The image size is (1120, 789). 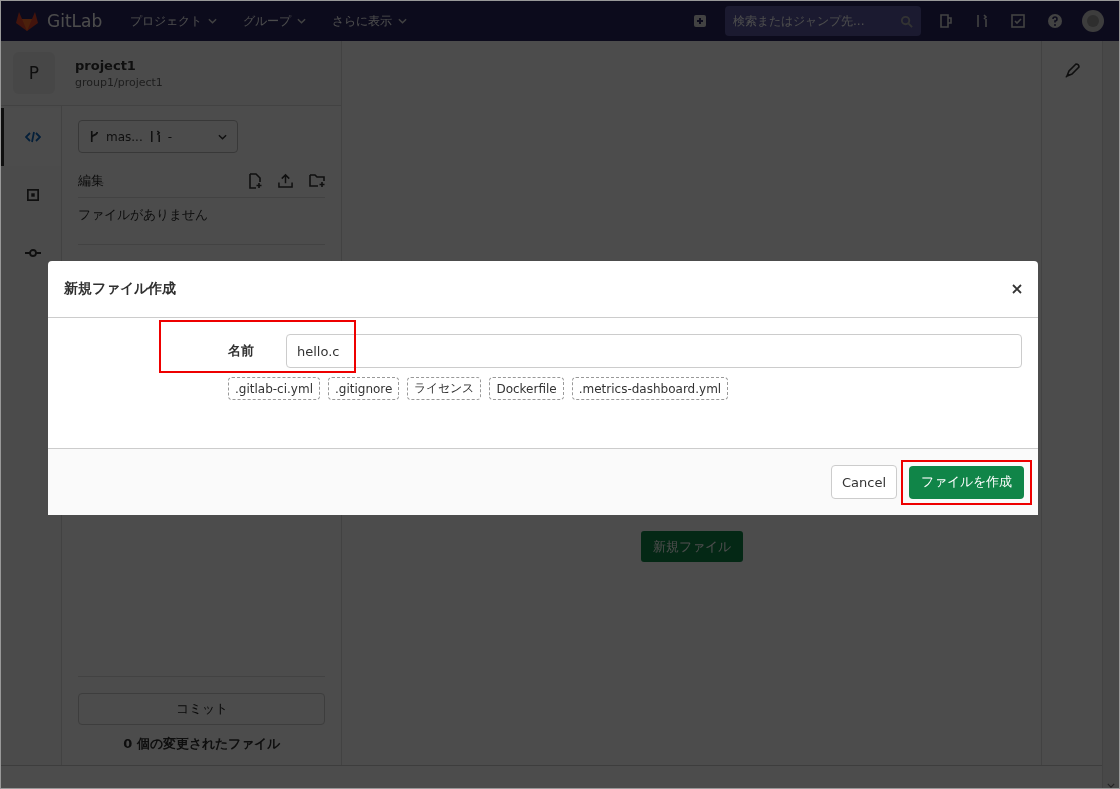 What do you see at coordinates (120, 289) in the screenshot?
I see `dialog-title: 新規ファイル作成` at bounding box center [120, 289].